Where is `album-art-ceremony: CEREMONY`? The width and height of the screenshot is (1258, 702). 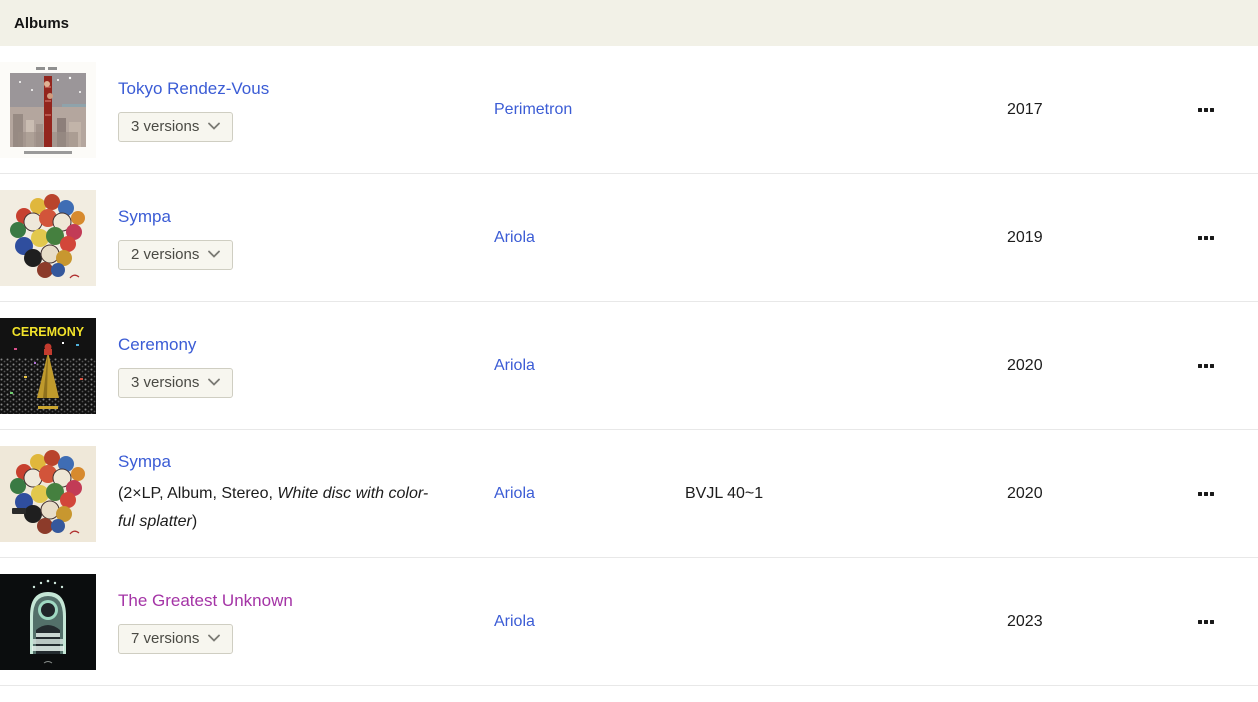 album-art-ceremony: CEREMONY is located at coordinates (48, 365).